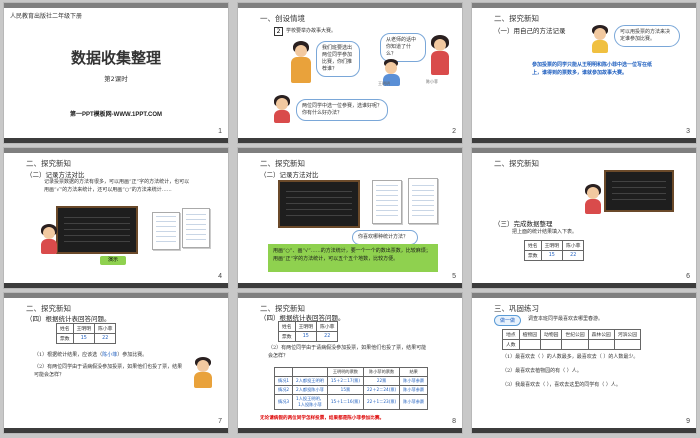 The width and height of the screenshot is (700, 438). What do you see at coordinates (116, 115) in the screenshot?
I see `site-watermark: 第一PPT模板网-WWW.1PPT.COM` at bounding box center [116, 115].